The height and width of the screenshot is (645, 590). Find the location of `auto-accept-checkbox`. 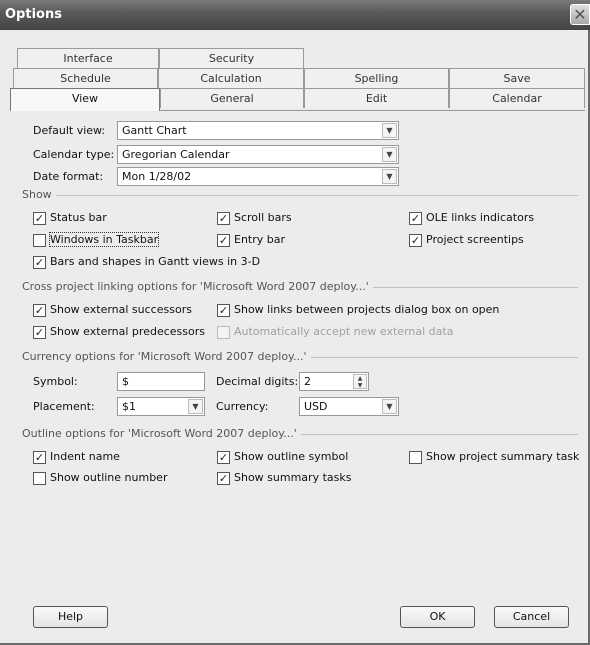

auto-accept-checkbox is located at coordinates (223, 332).